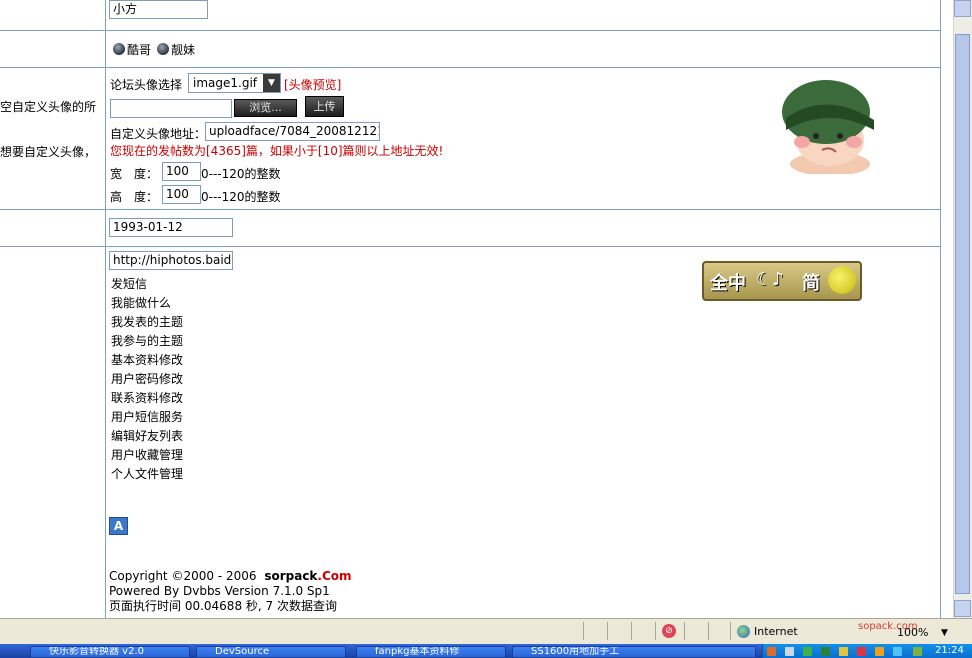  I want to click on signature-banner: 全中 ☾♪ 简, so click(782, 281).